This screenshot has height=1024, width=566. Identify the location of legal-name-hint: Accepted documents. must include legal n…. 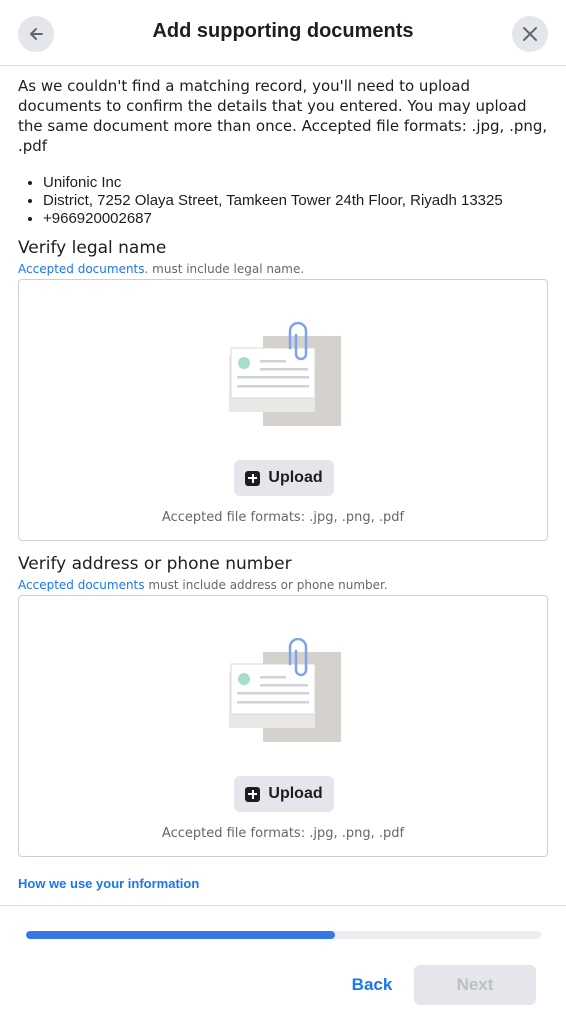
(283, 269).